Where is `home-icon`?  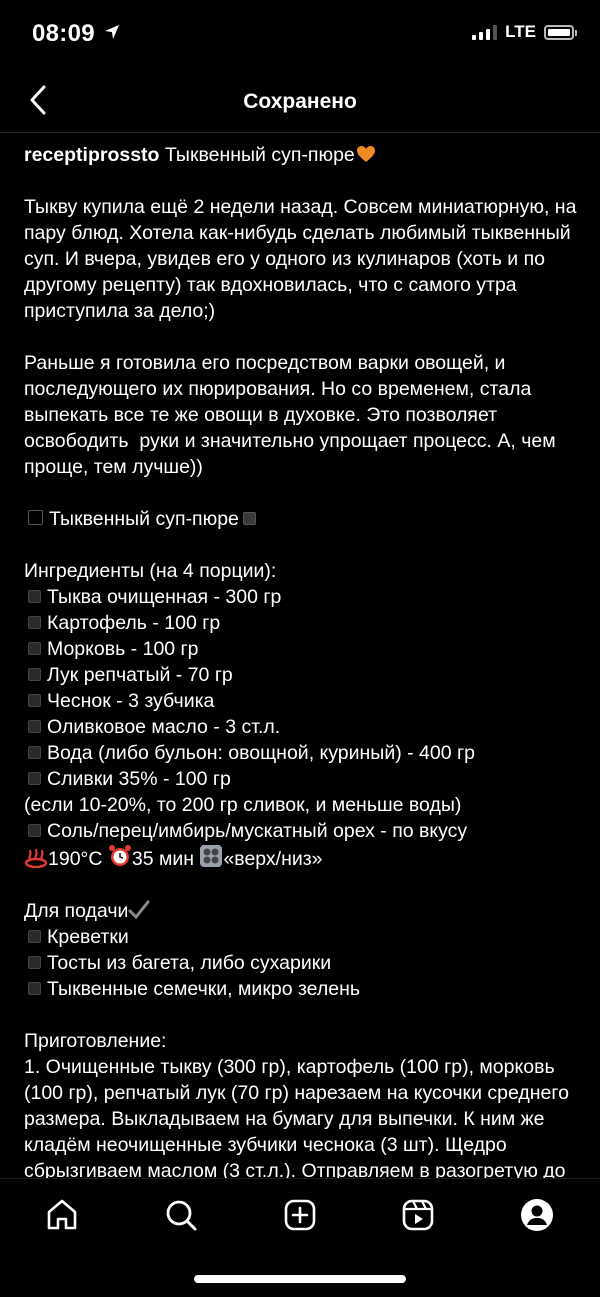 home-icon is located at coordinates (62, 1214).